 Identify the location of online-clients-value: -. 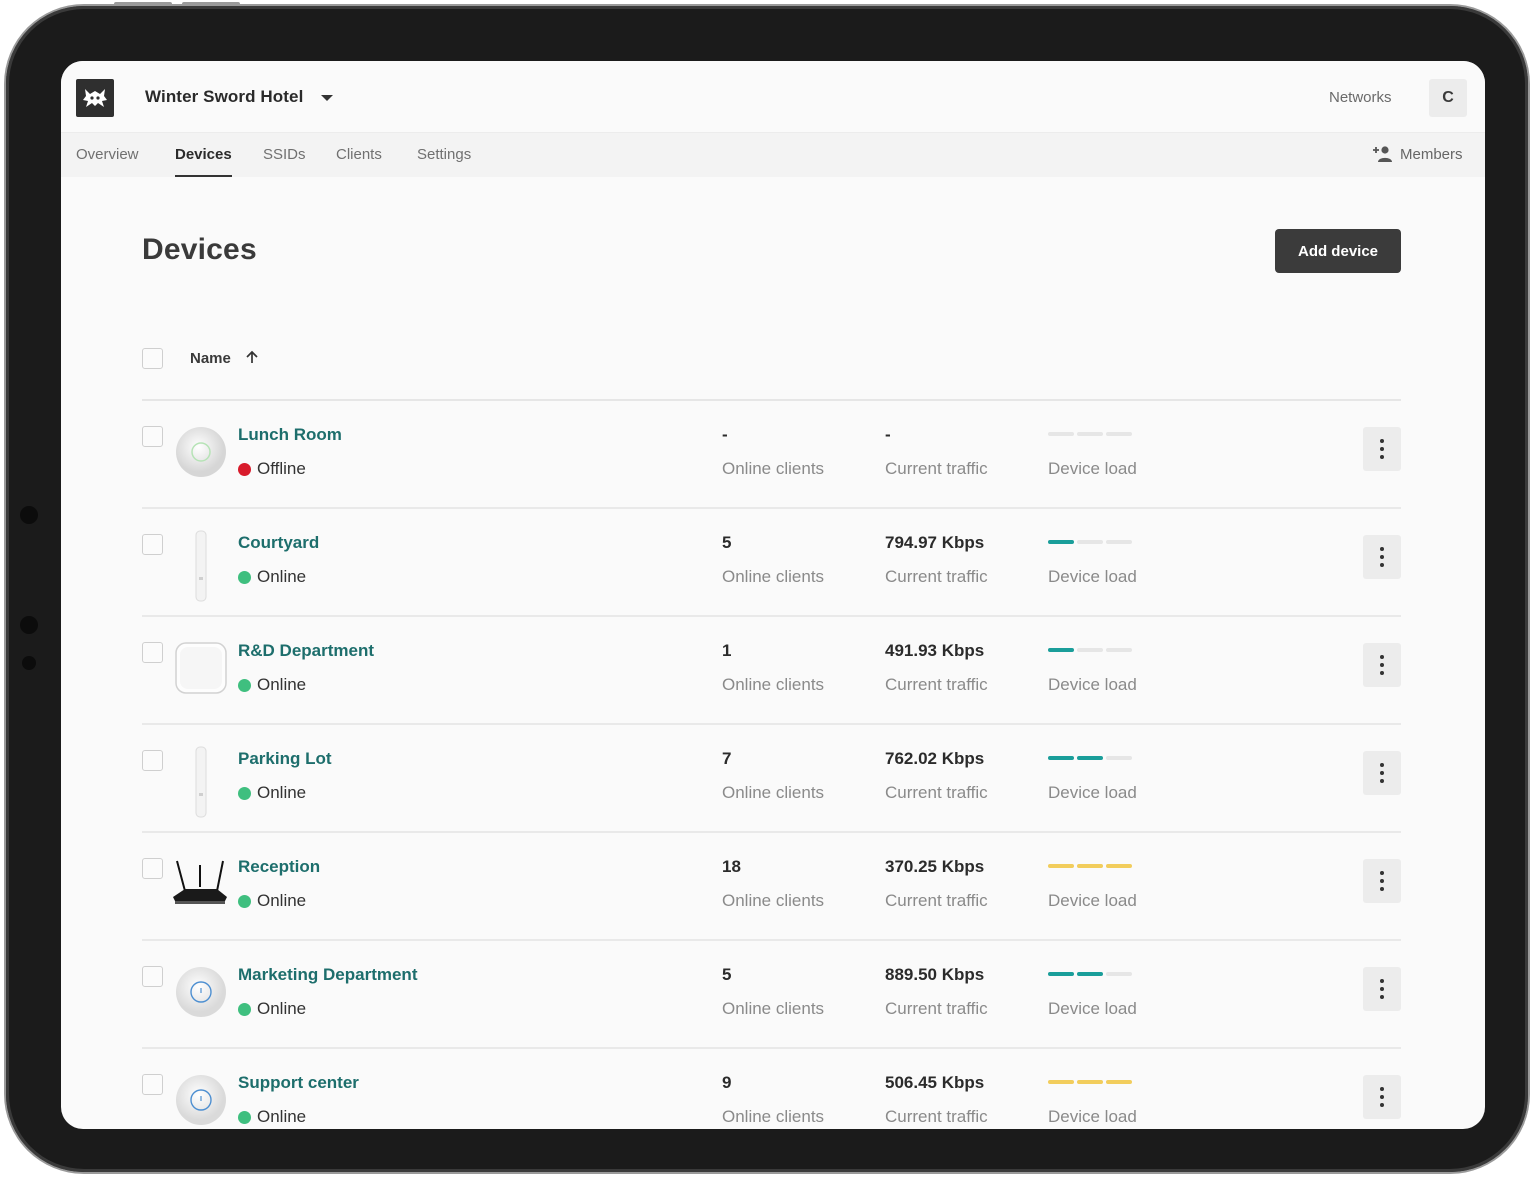
(725, 434).